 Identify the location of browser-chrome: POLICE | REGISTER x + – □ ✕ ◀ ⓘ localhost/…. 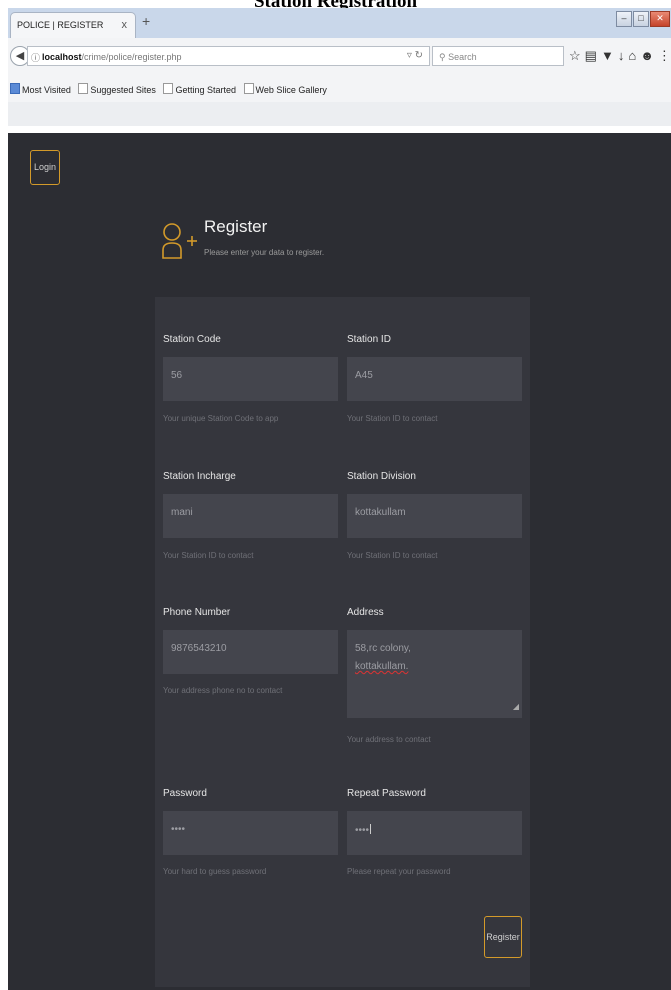
(339, 67).